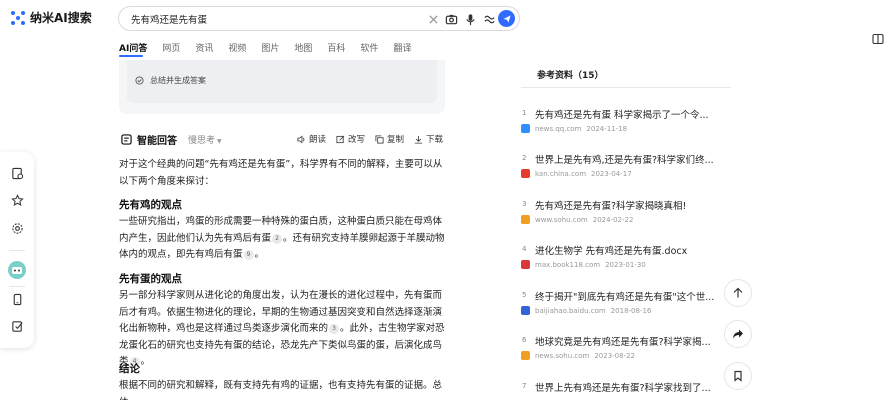 The height and width of the screenshot is (400, 896). I want to click on reference-source: www.sohu.com, so click(561, 219).